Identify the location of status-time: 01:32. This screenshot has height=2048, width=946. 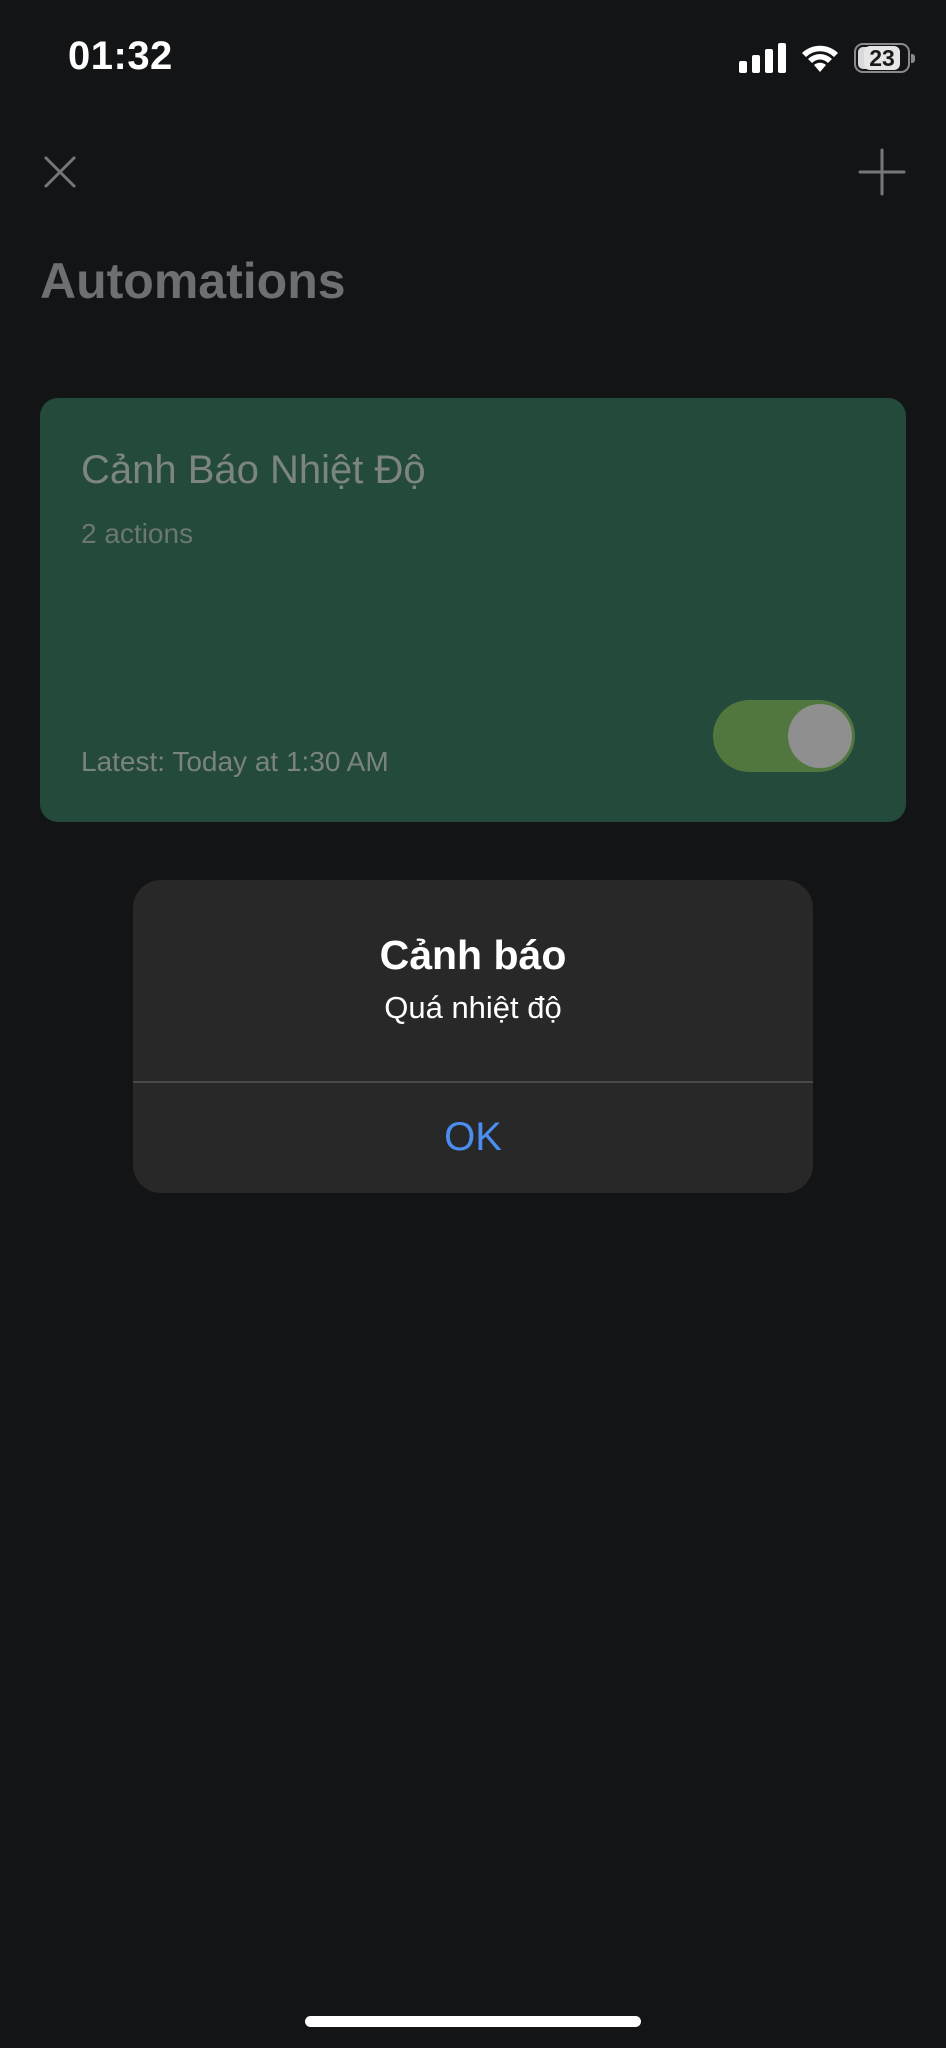
(120, 56).